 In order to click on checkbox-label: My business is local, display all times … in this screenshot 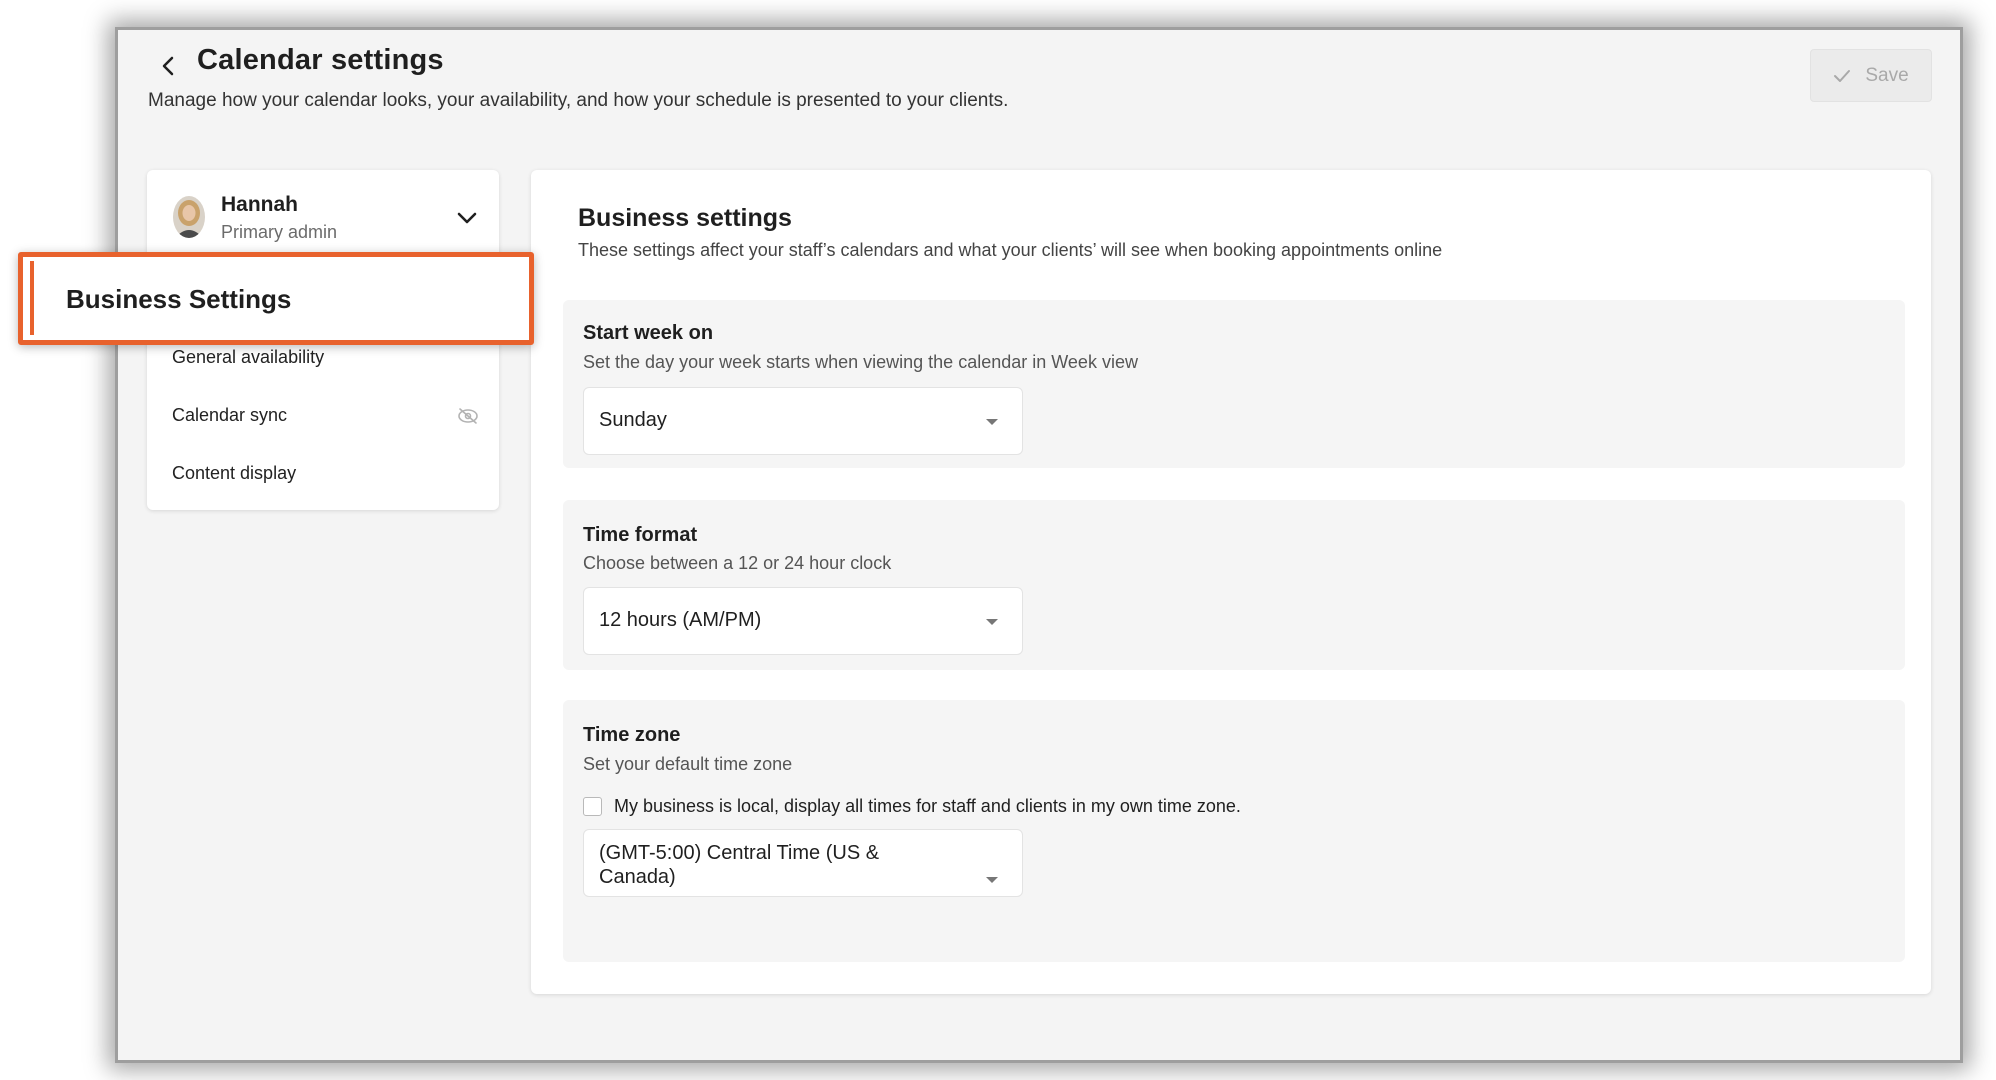, I will do `click(927, 806)`.